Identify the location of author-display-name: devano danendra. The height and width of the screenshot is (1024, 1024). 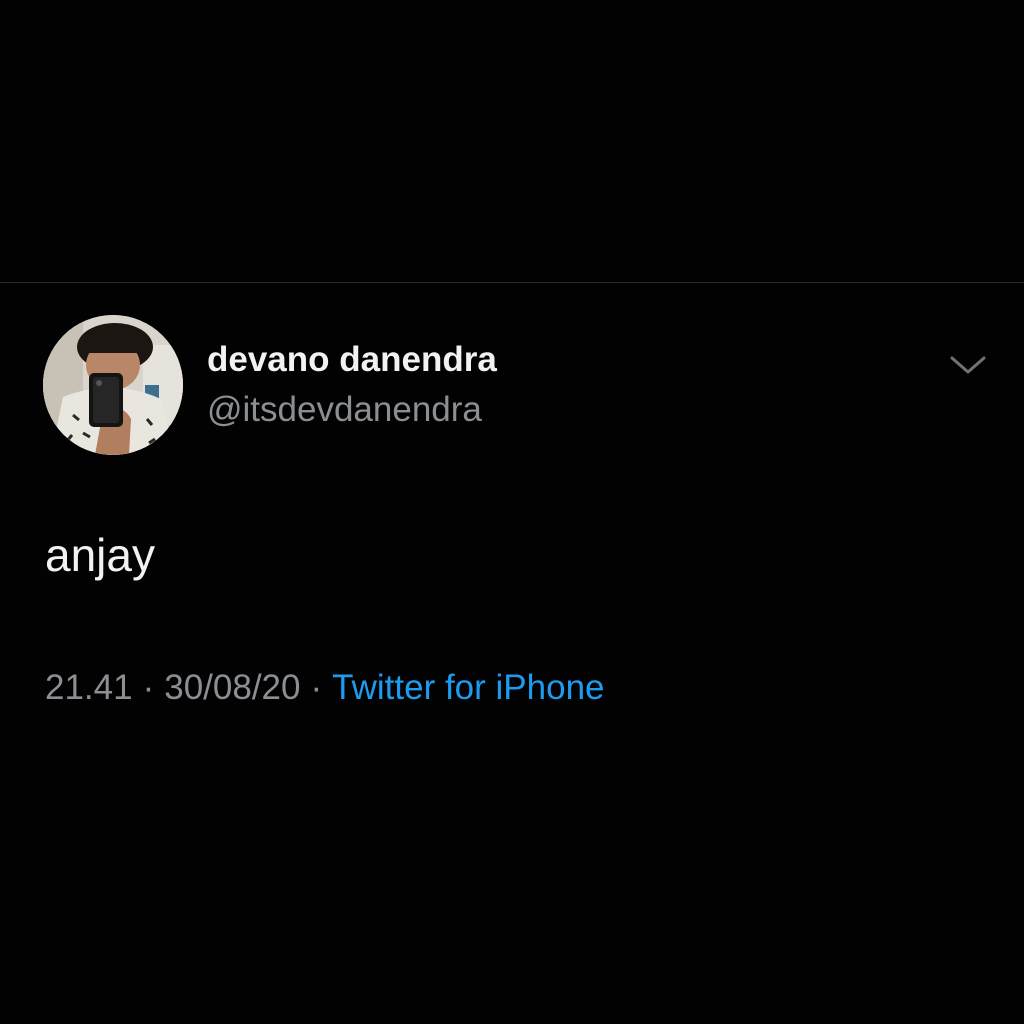
(352, 360).